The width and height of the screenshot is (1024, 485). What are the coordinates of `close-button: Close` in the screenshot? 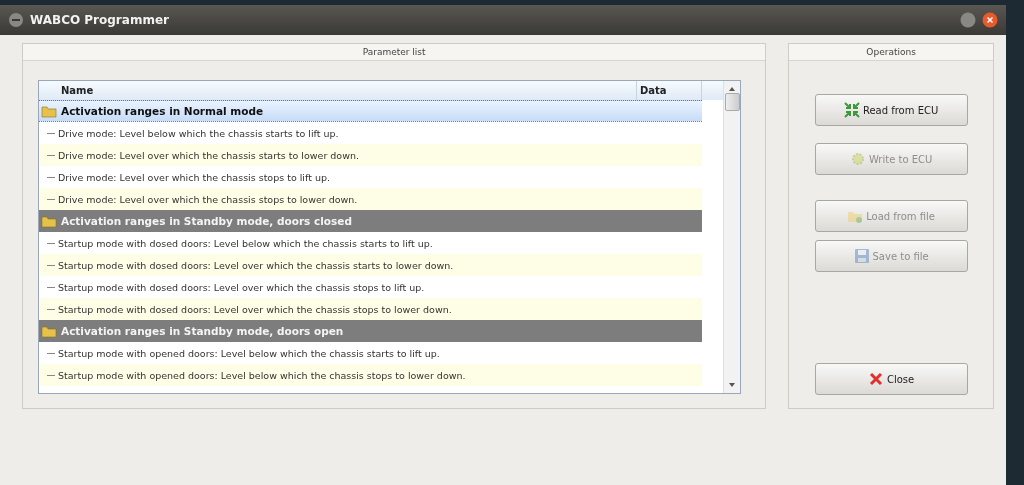 It's located at (891, 379).